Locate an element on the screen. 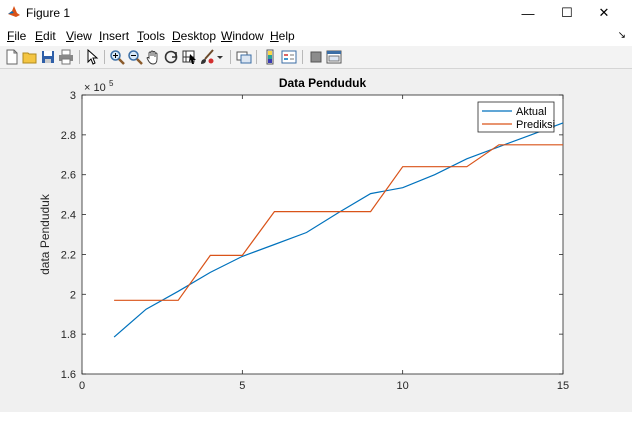 Image resolution: width=632 pixels, height=444 pixels. window-titlebar: Figure 1 — ☐ ✕ is located at coordinates (316, 13).